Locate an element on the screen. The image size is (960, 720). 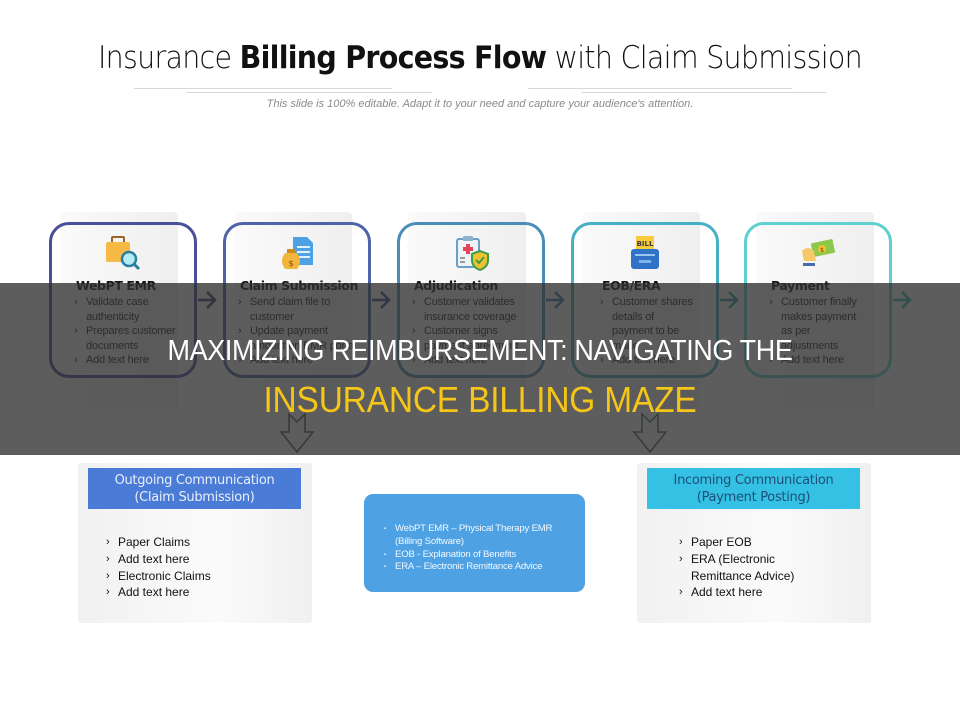
incoming-header: Incoming Communication (Payment Posting) is located at coordinates (753, 488).